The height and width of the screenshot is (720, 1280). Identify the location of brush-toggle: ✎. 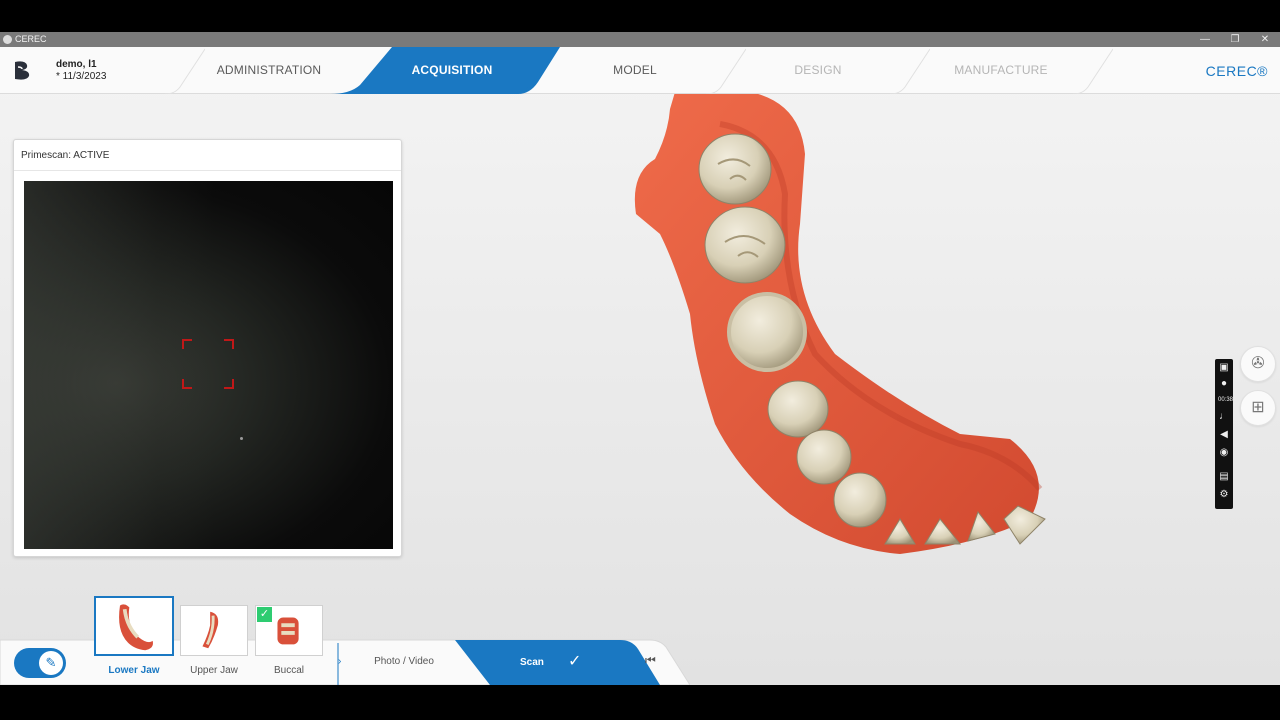
(40, 663).